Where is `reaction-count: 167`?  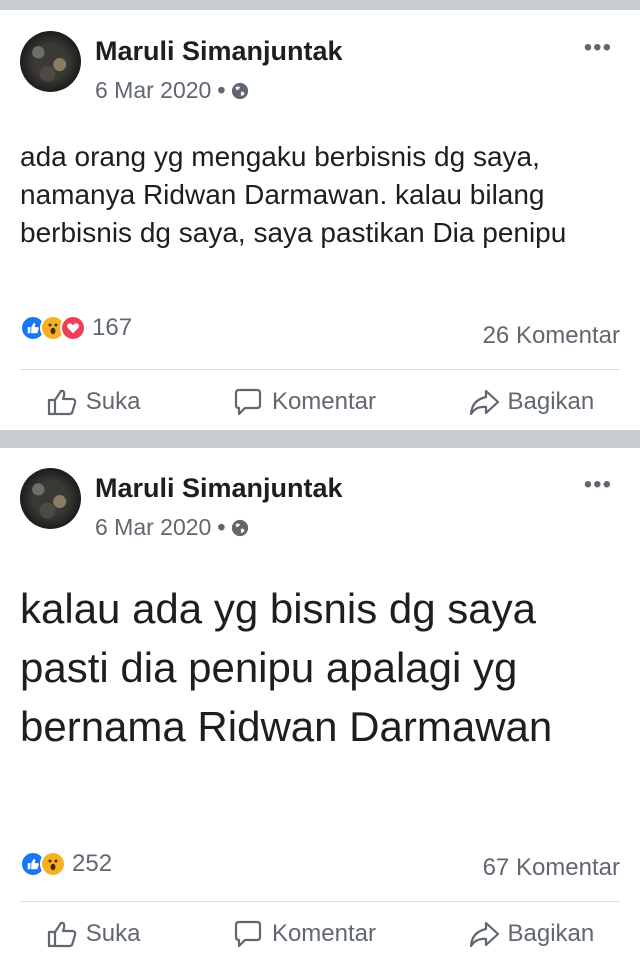
reaction-count: 167 is located at coordinates (112, 327).